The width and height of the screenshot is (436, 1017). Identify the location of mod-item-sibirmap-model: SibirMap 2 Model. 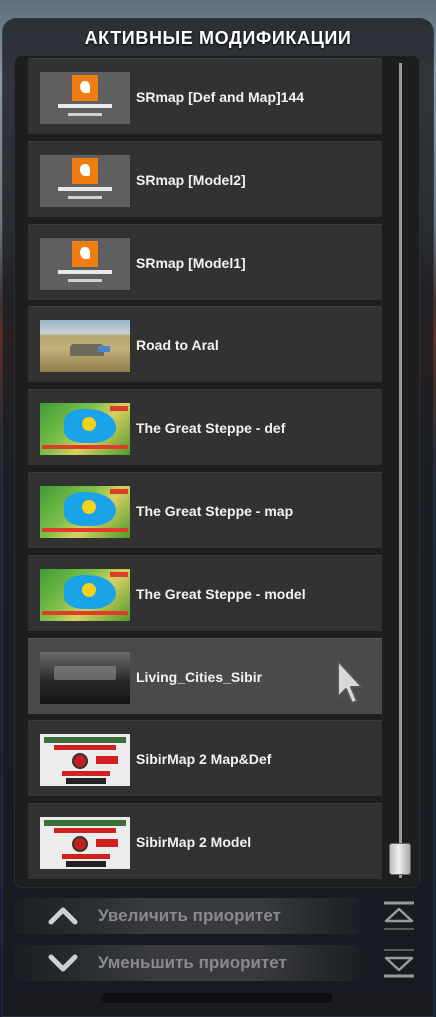
(205, 841).